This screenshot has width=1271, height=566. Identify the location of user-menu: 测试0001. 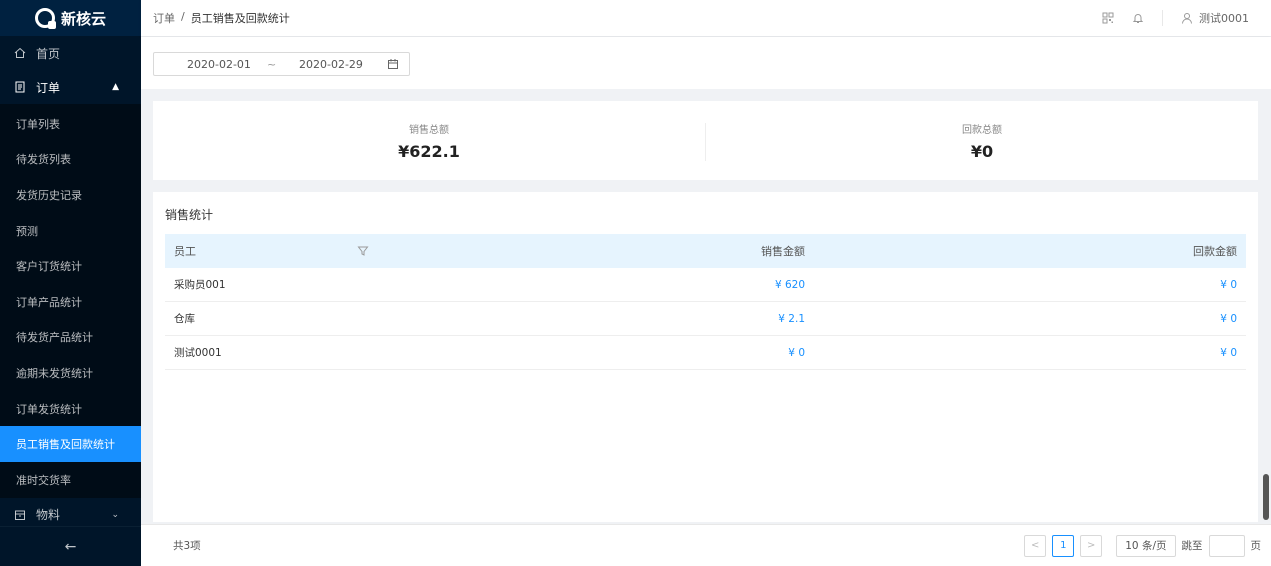
(1215, 18).